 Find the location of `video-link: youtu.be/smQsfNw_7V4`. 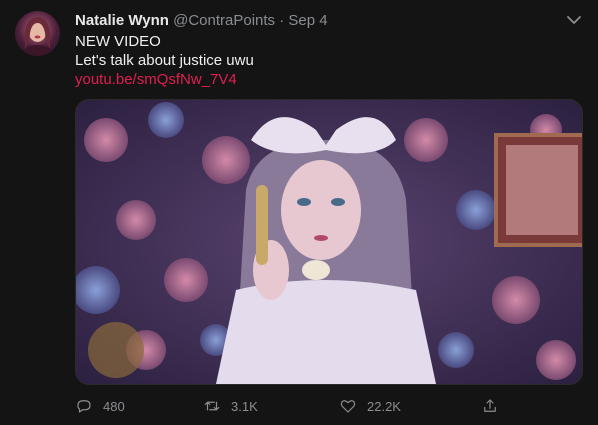

video-link: youtu.be/smQsfNw_7V4 is located at coordinates (156, 80).